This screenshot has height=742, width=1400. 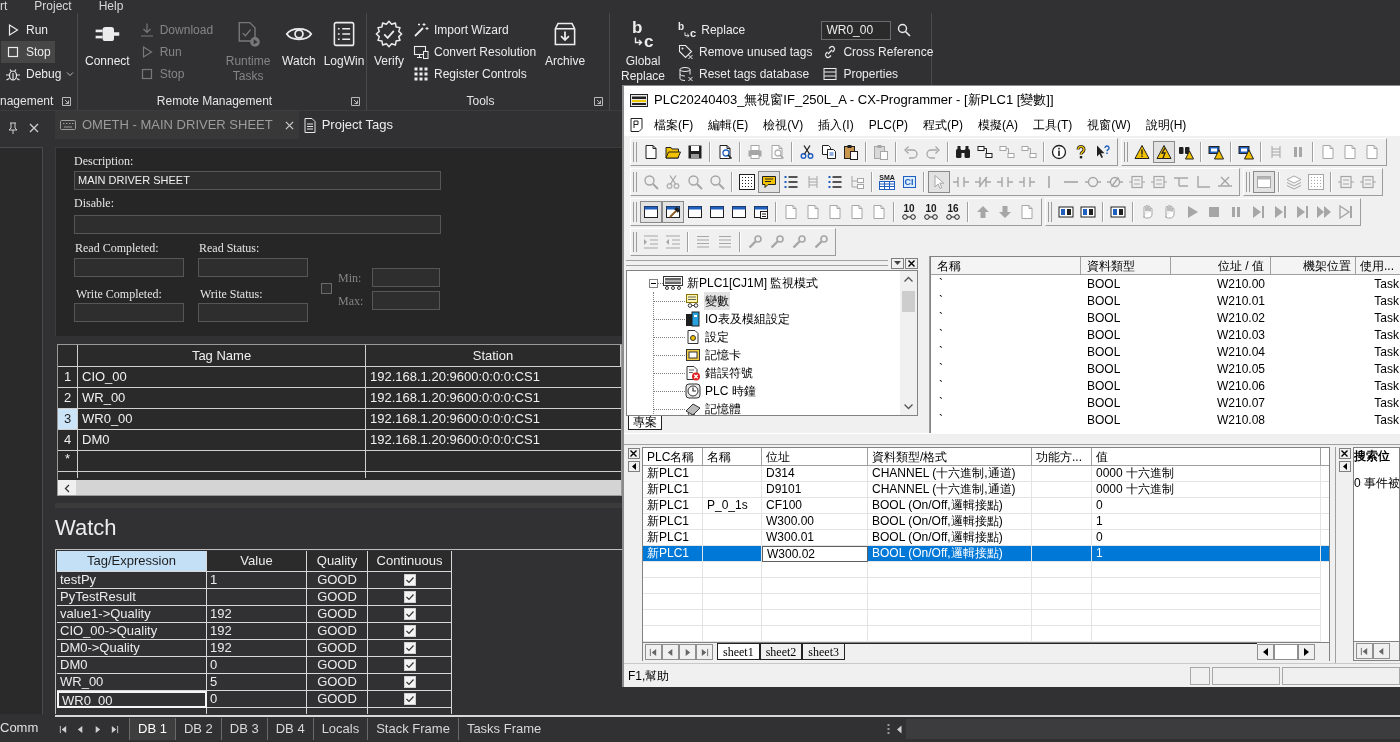 What do you see at coordinates (730, 391) in the screenshot?
I see `tree-item: PLC 時鐘` at bounding box center [730, 391].